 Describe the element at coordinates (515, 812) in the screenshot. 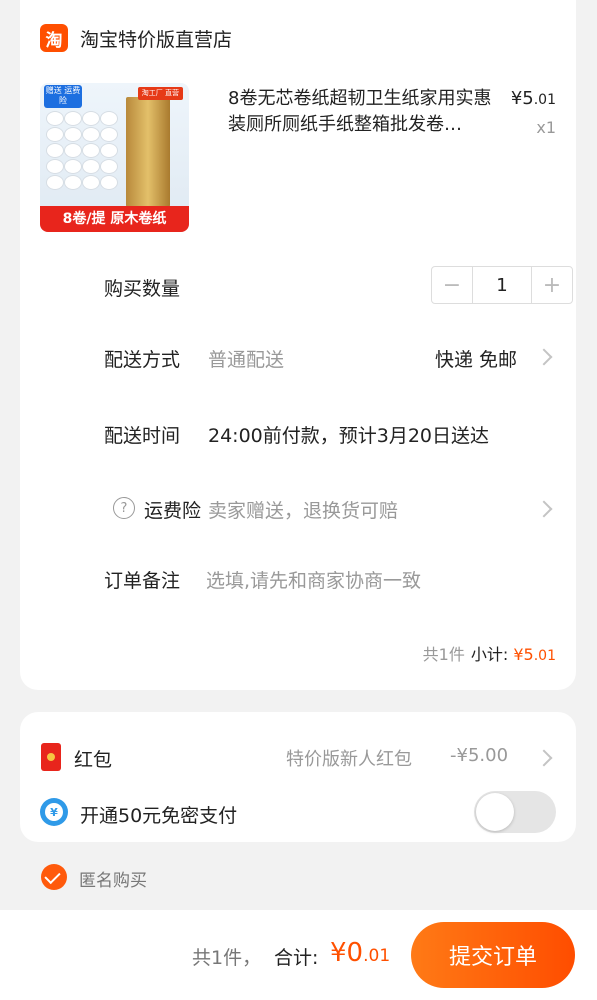

I see `quick-pay-toggle` at that location.